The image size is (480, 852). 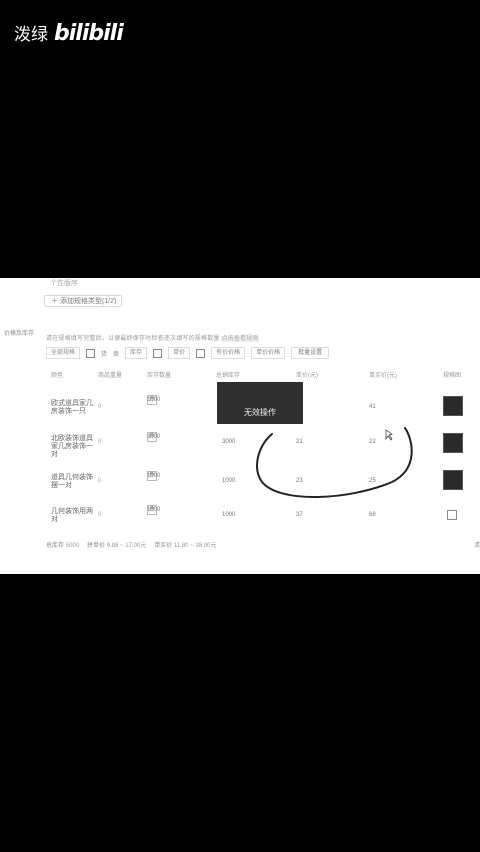 What do you see at coordinates (389, 435) in the screenshot?
I see `cursor-icon` at bounding box center [389, 435].